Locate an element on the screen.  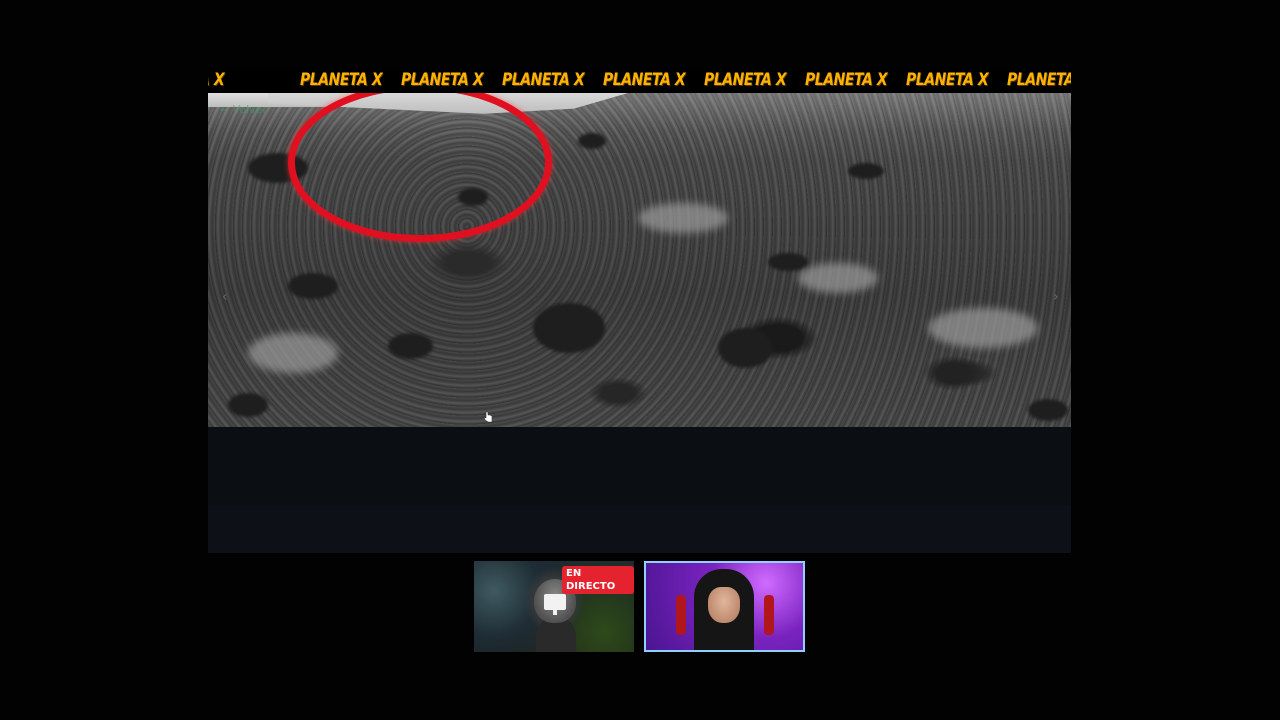
ticker-item: A X is located at coordinates (216, 80).